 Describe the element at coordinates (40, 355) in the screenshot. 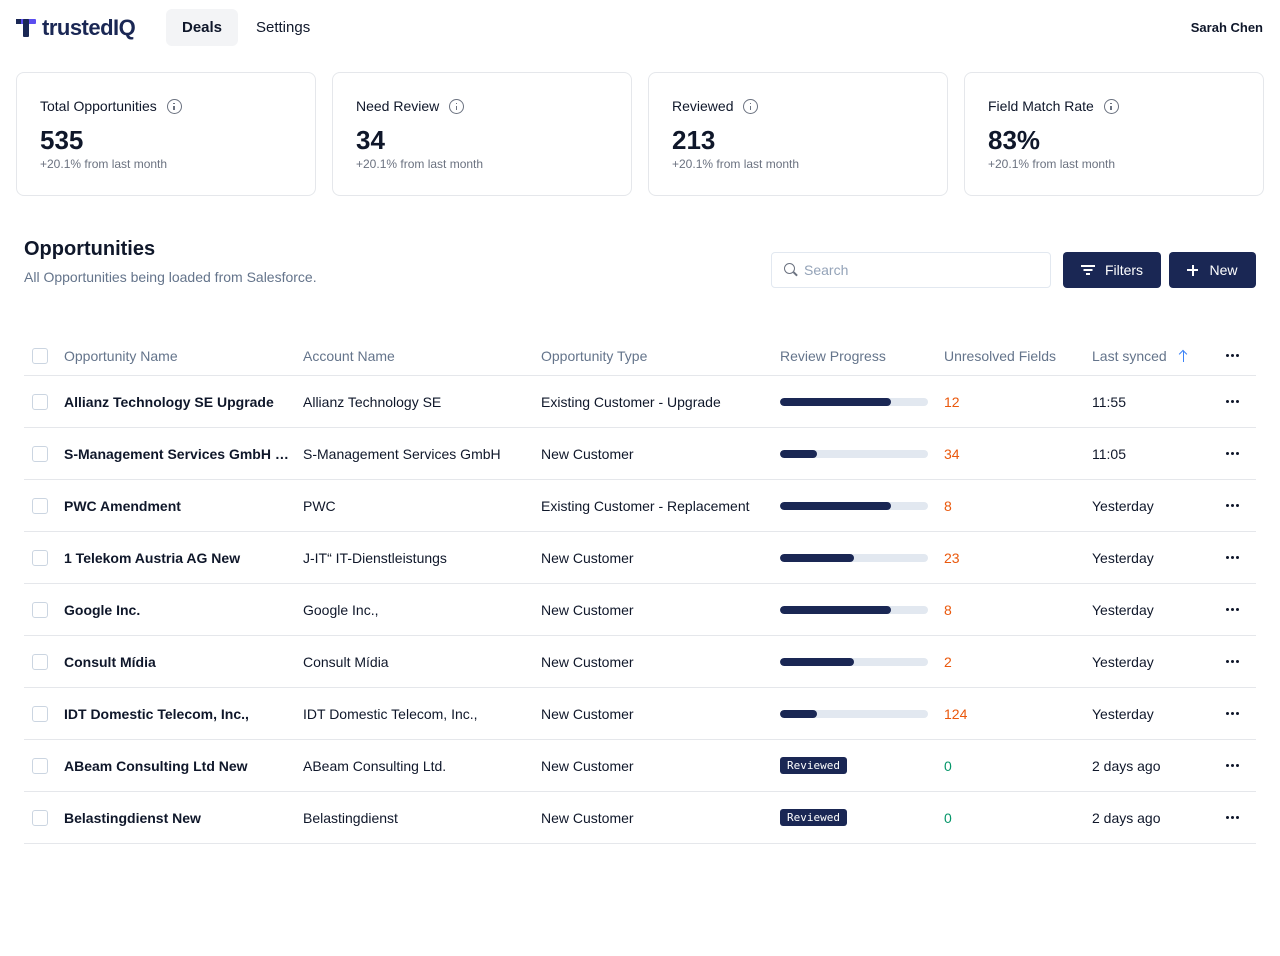

I see `select-all-checkbox` at that location.